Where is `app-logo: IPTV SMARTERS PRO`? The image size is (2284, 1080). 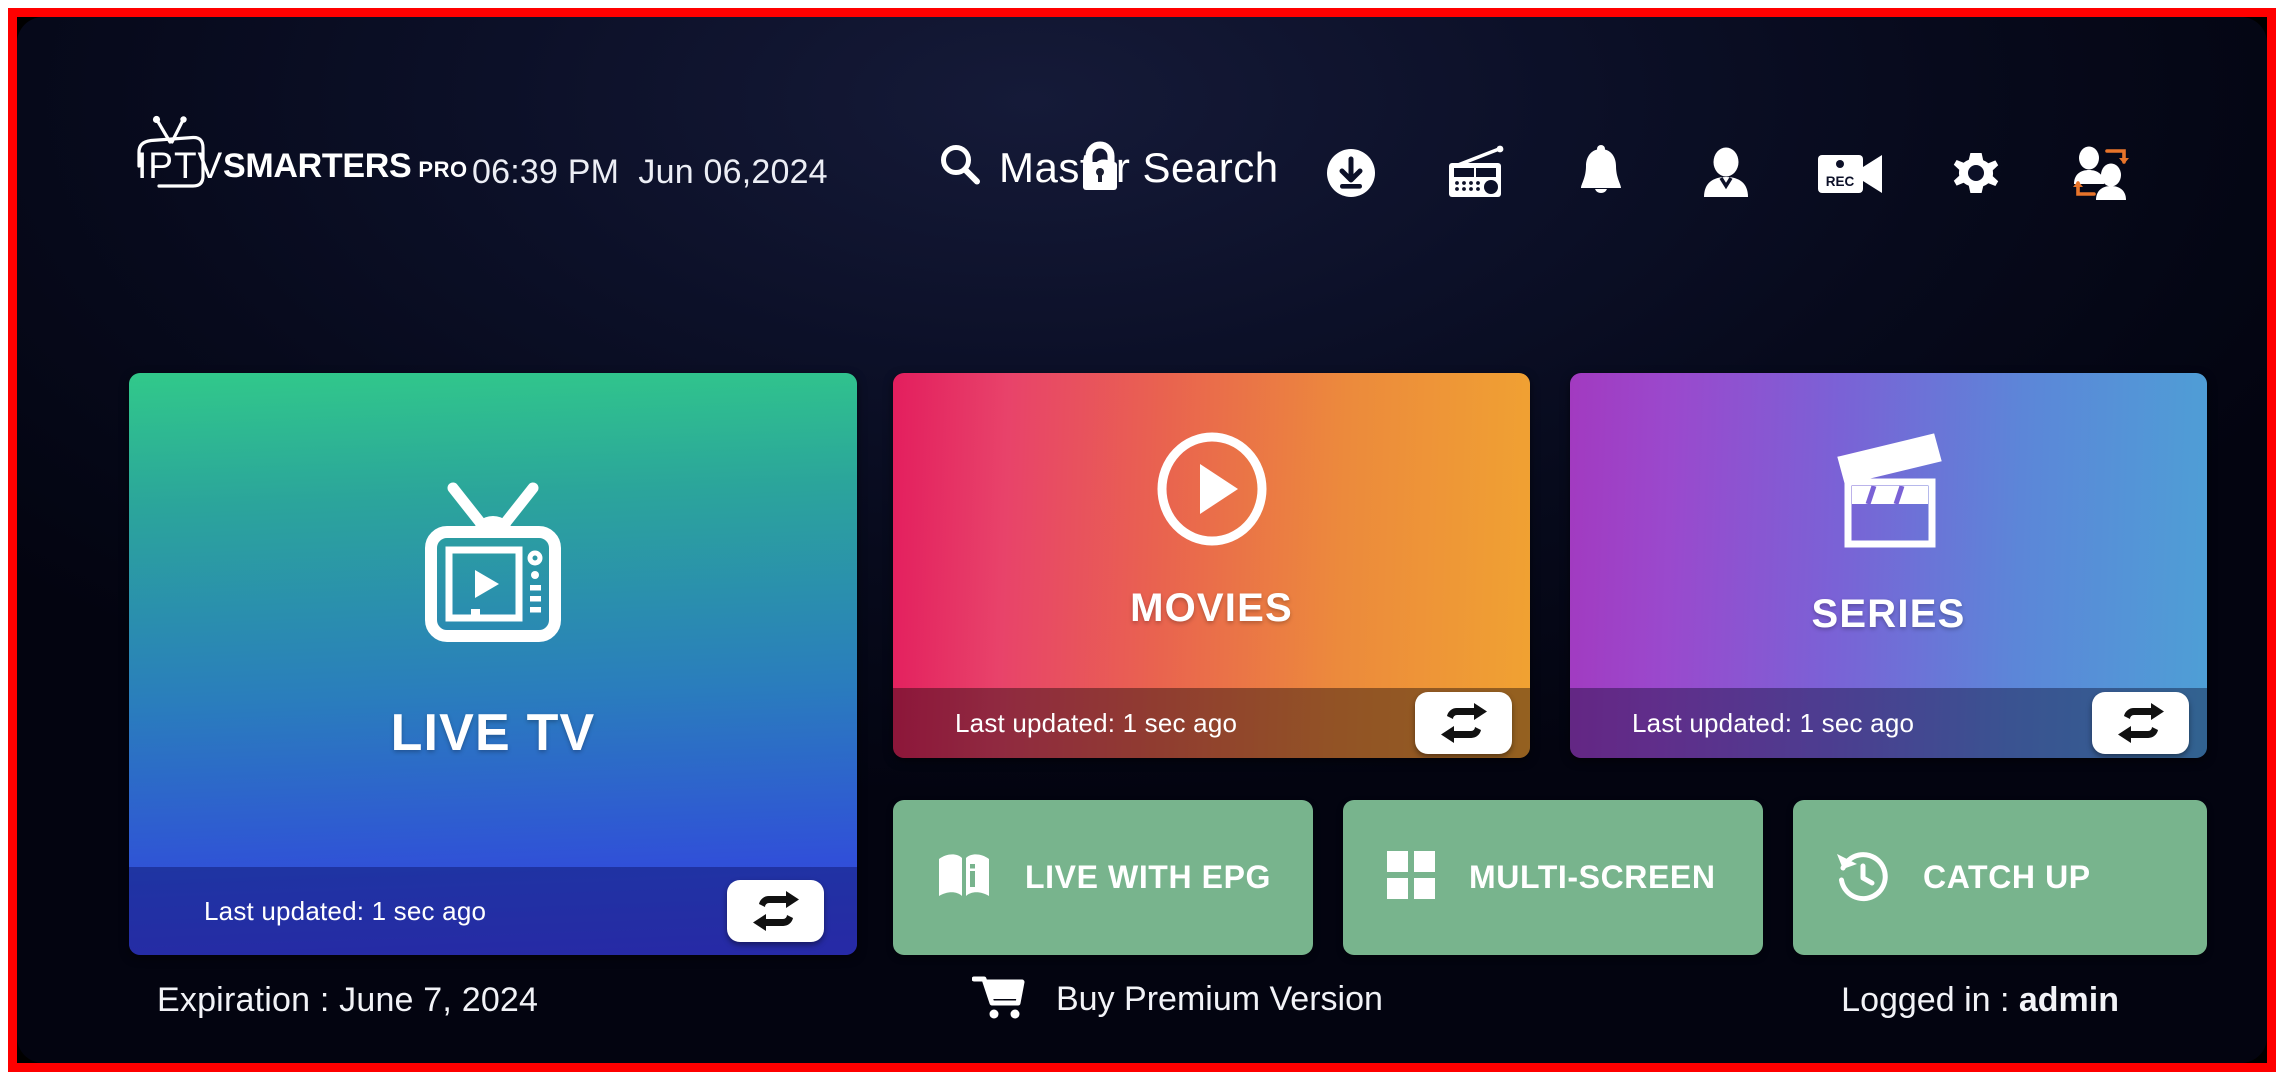 app-logo: IPTV SMARTERS PRO is located at coordinates (298, 150).